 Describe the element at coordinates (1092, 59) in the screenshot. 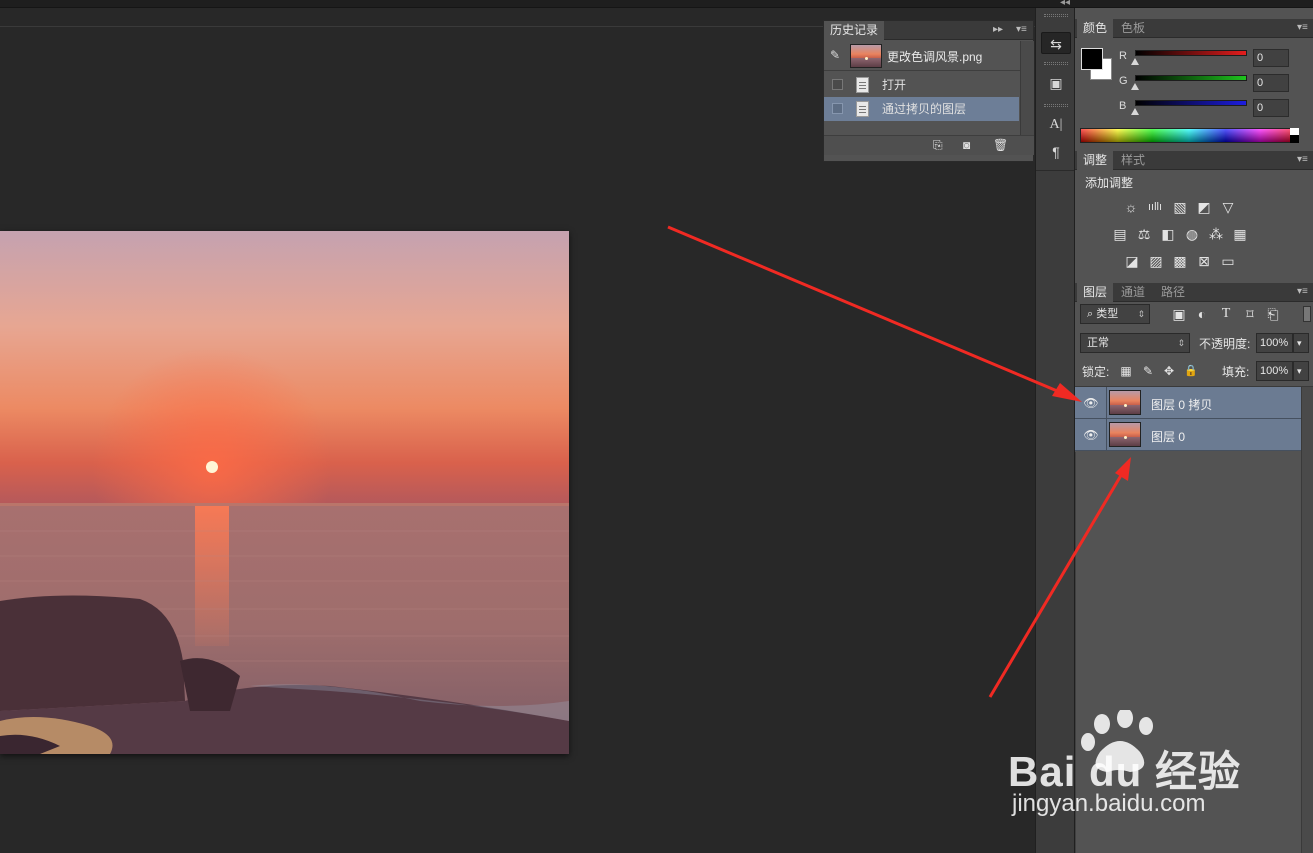

I see `foreground-color-swatch` at that location.